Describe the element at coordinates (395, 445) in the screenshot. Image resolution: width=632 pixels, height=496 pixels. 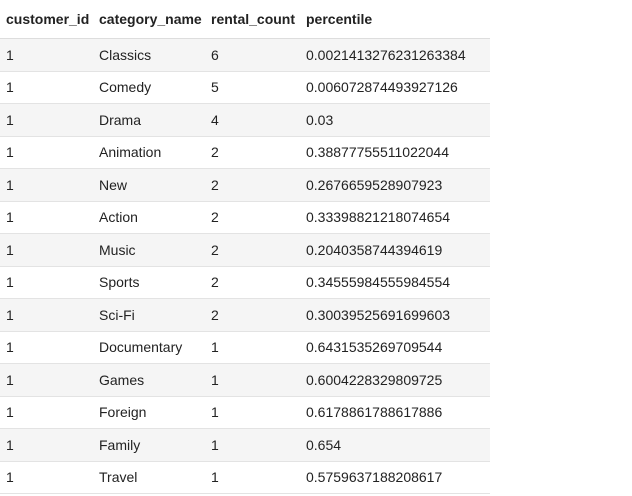
I see `cell-percentile: 0.654` at that location.